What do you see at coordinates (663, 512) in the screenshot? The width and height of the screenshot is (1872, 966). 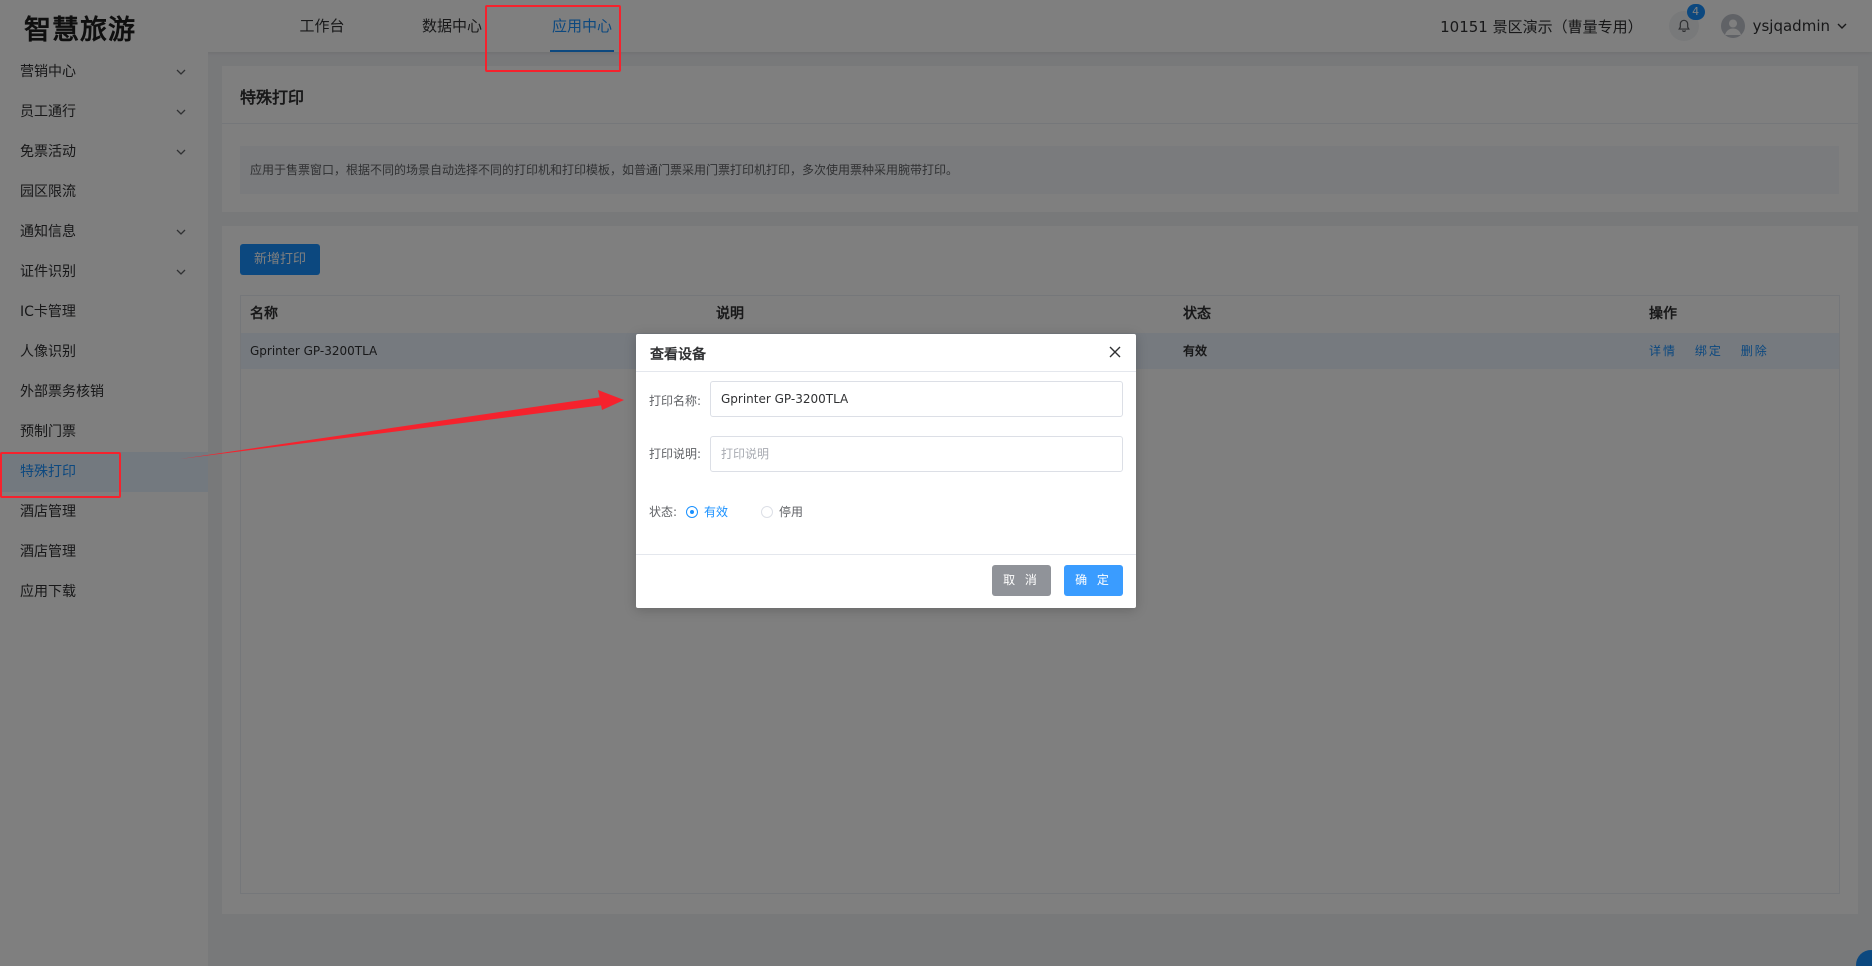 I see `status-label: 状态:` at bounding box center [663, 512].